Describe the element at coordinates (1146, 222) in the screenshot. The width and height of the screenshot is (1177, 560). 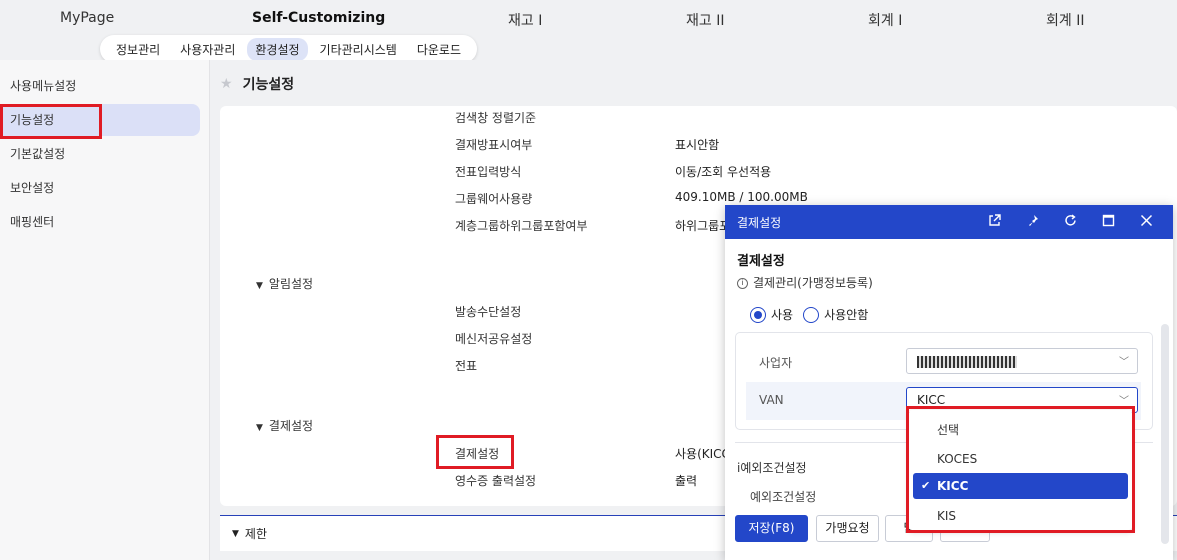
I see `close-icon` at that location.